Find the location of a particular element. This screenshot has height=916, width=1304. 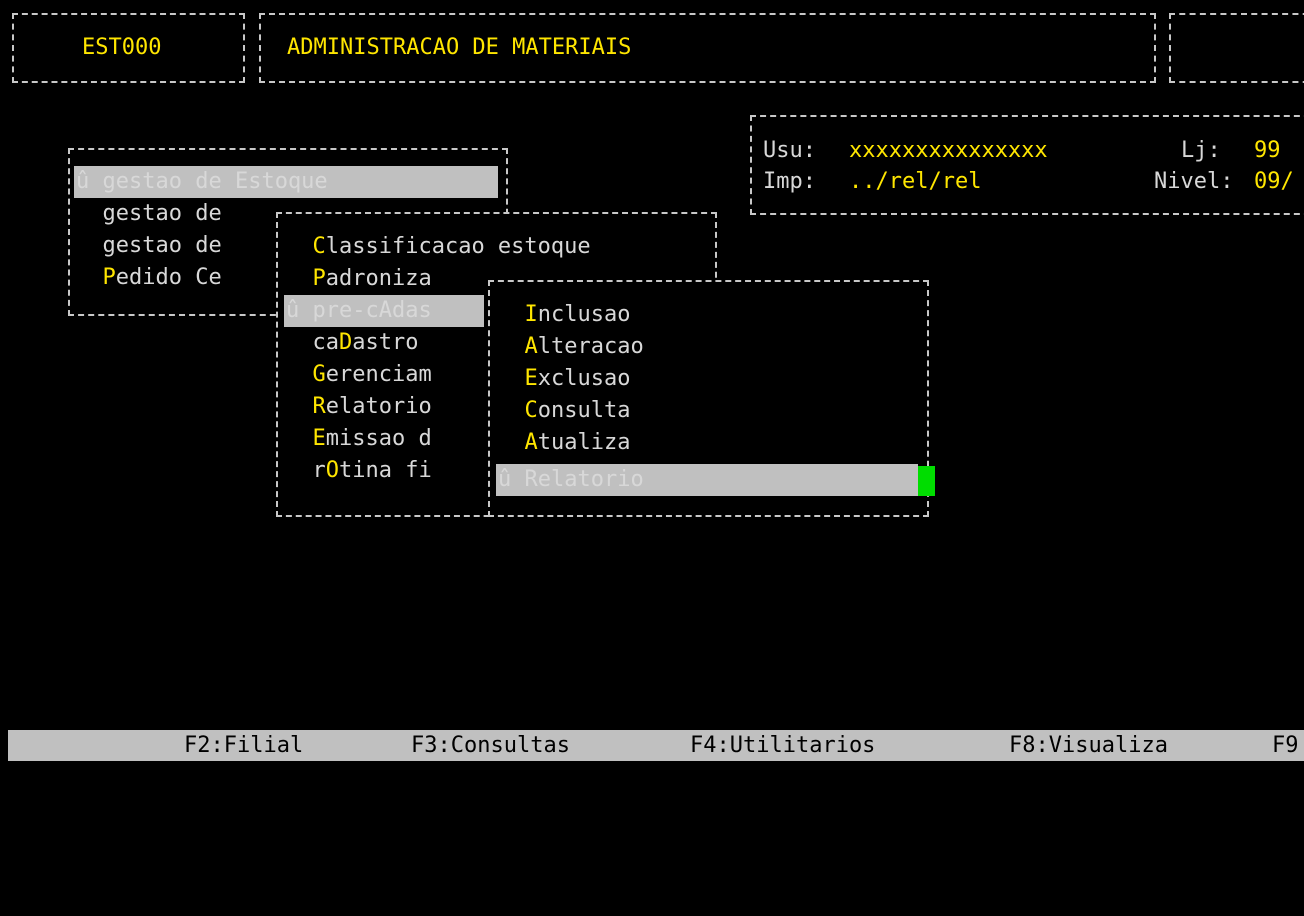

main-menu-item-estoque: û gestao de Estoque is located at coordinates (202, 182).